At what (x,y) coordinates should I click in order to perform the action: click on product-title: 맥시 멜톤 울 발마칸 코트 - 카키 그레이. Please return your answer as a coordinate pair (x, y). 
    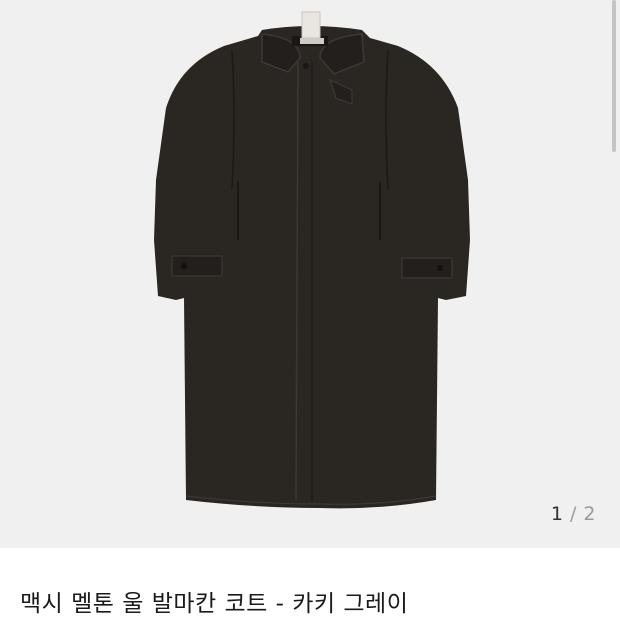
    Looking at the image, I should click on (214, 604).